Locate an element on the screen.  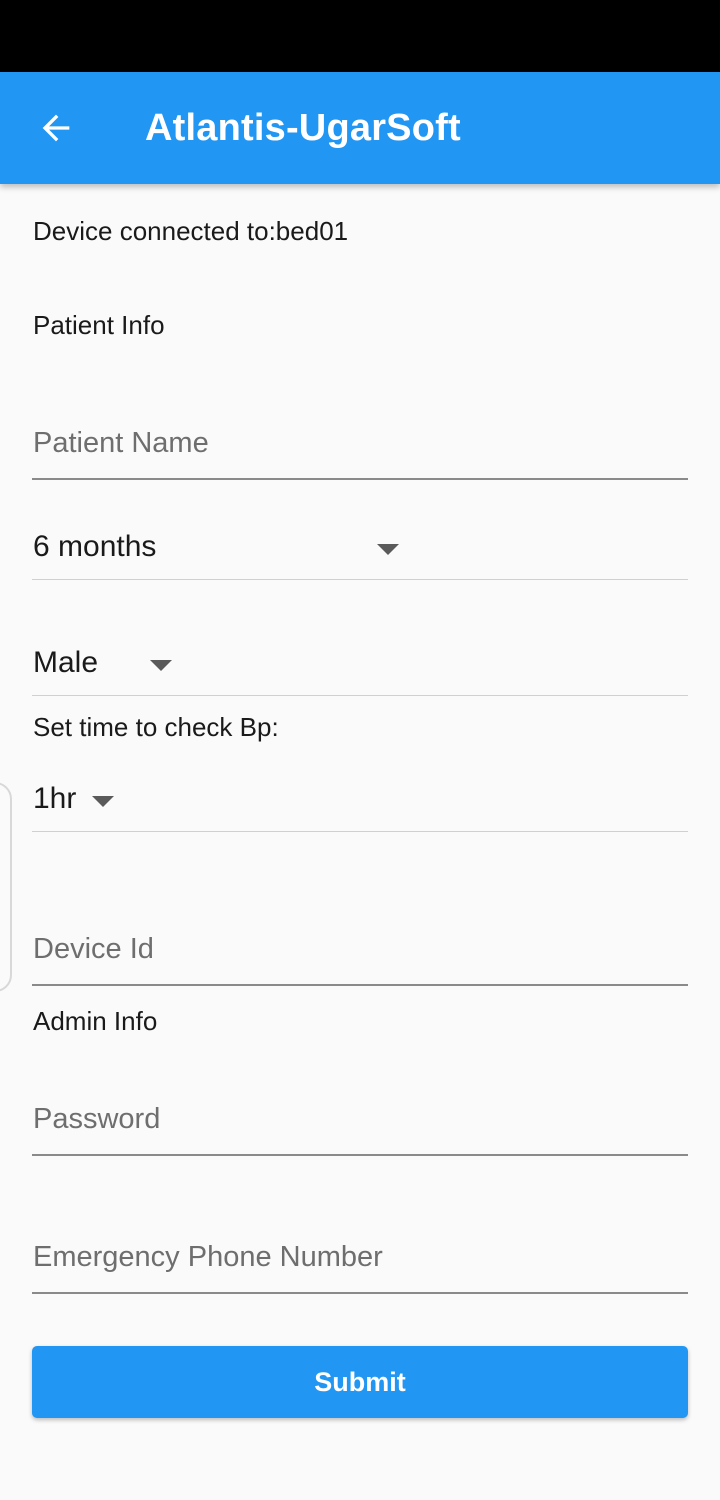
back-button is located at coordinates (56, 128).